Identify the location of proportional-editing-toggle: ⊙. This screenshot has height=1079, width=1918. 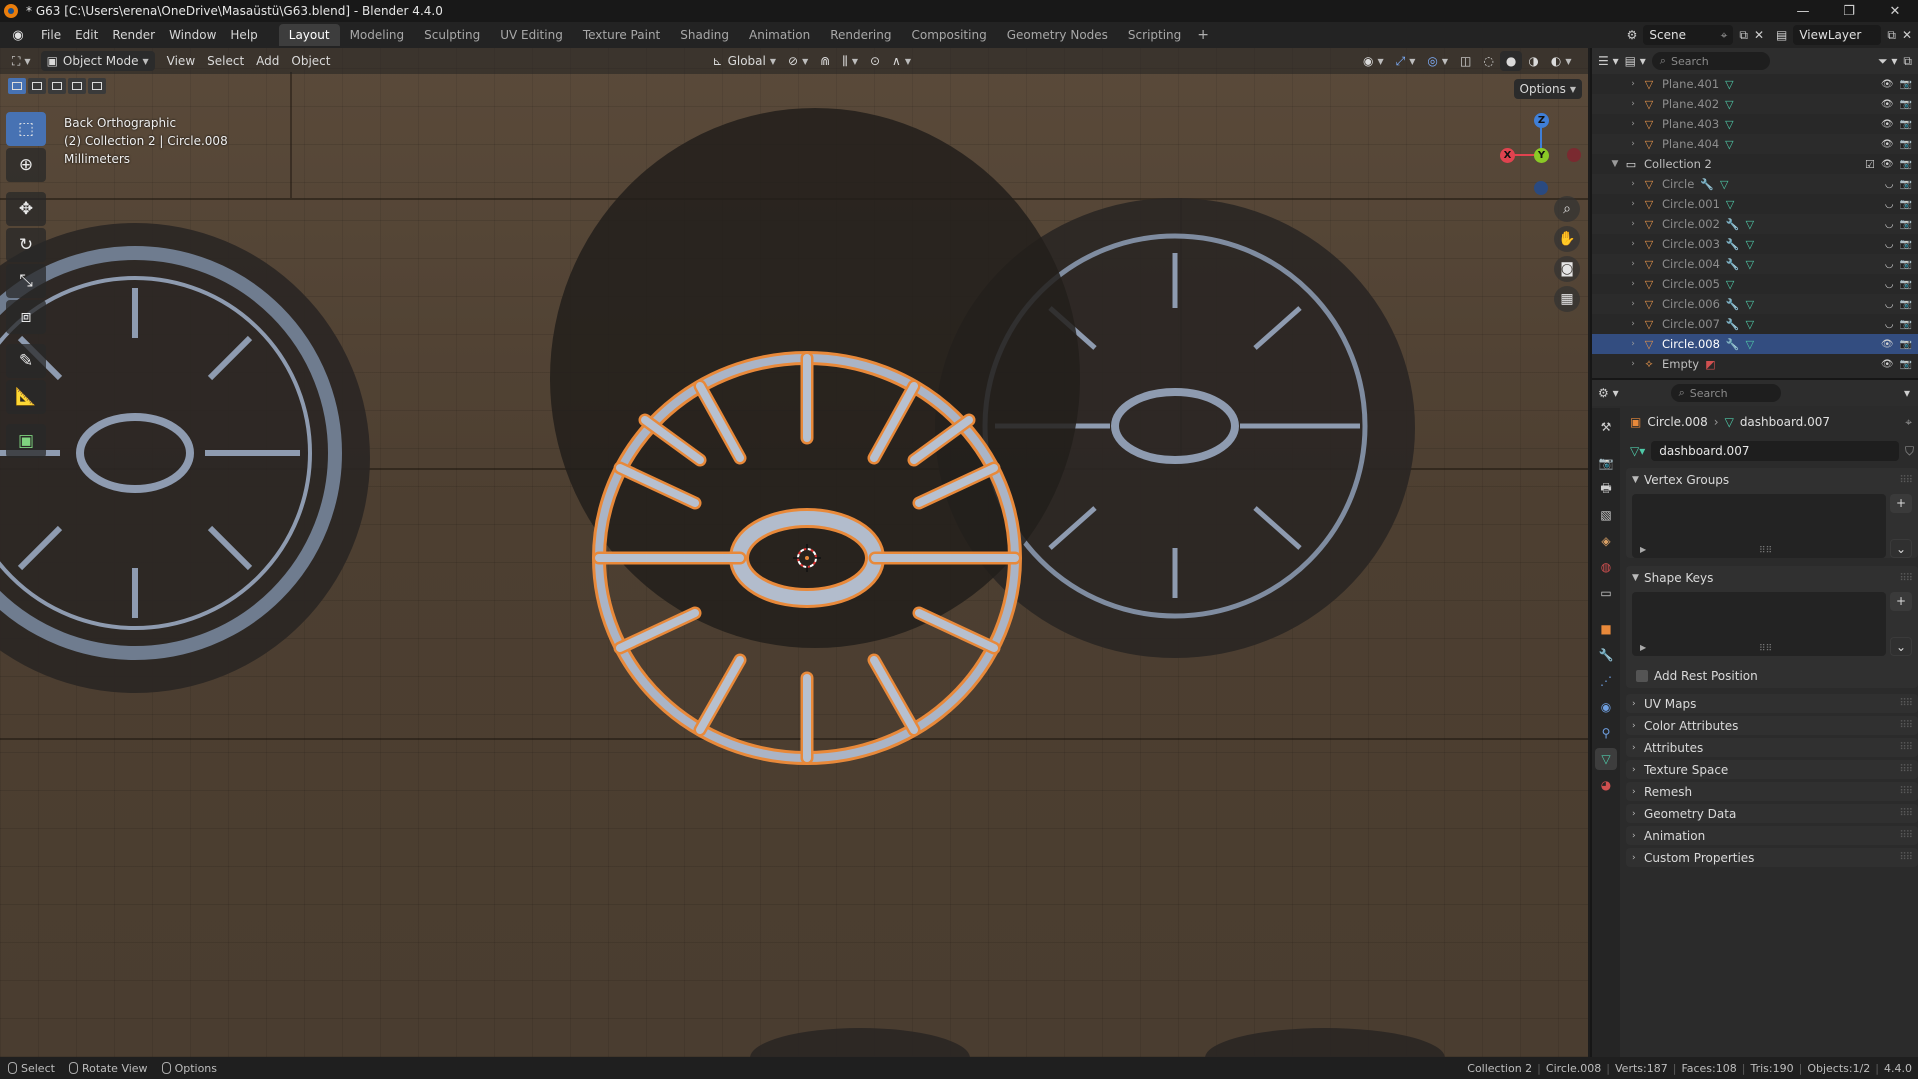
(875, 61).